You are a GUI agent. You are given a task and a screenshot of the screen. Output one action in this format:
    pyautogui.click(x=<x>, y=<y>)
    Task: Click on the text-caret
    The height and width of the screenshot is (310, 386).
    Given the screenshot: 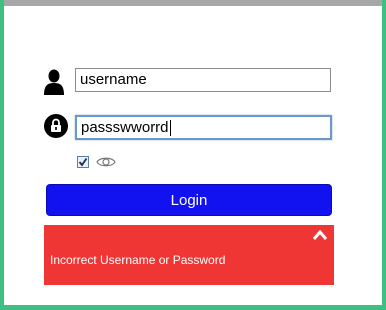 What is the action you would take?
    pyautogui.click(x=170, y=128)
    